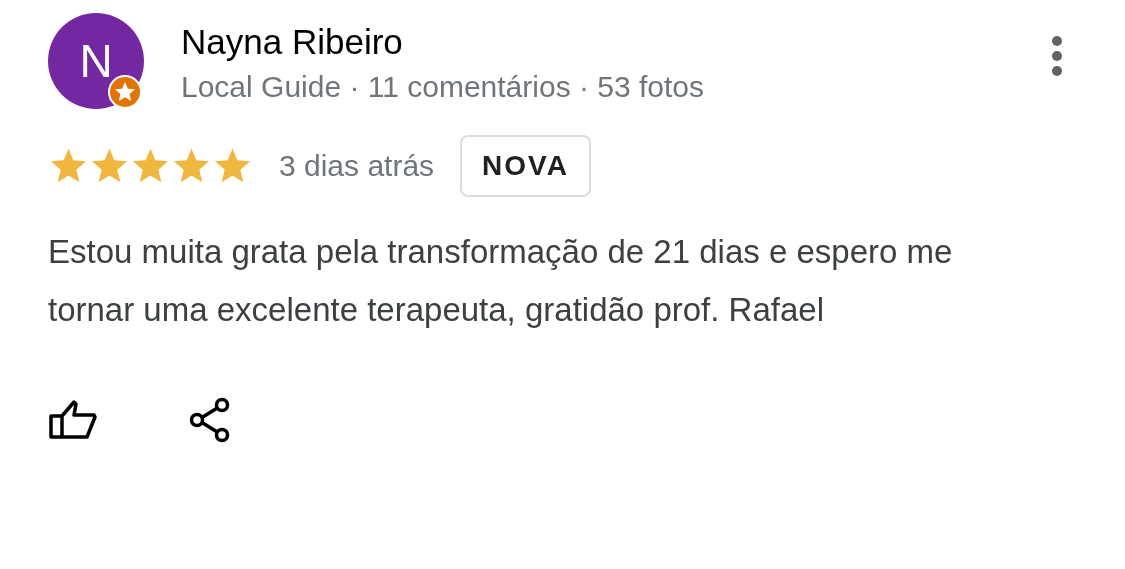 Image resolution: width=1125 pixels, height=569 pixels. I want to click on author-name: Nayna Ribeiro, so click(616, 42).